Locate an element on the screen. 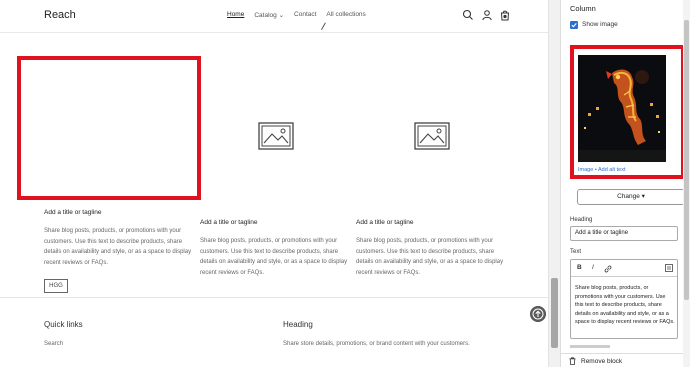  source-code-icon is located at coordinates (669, 268).